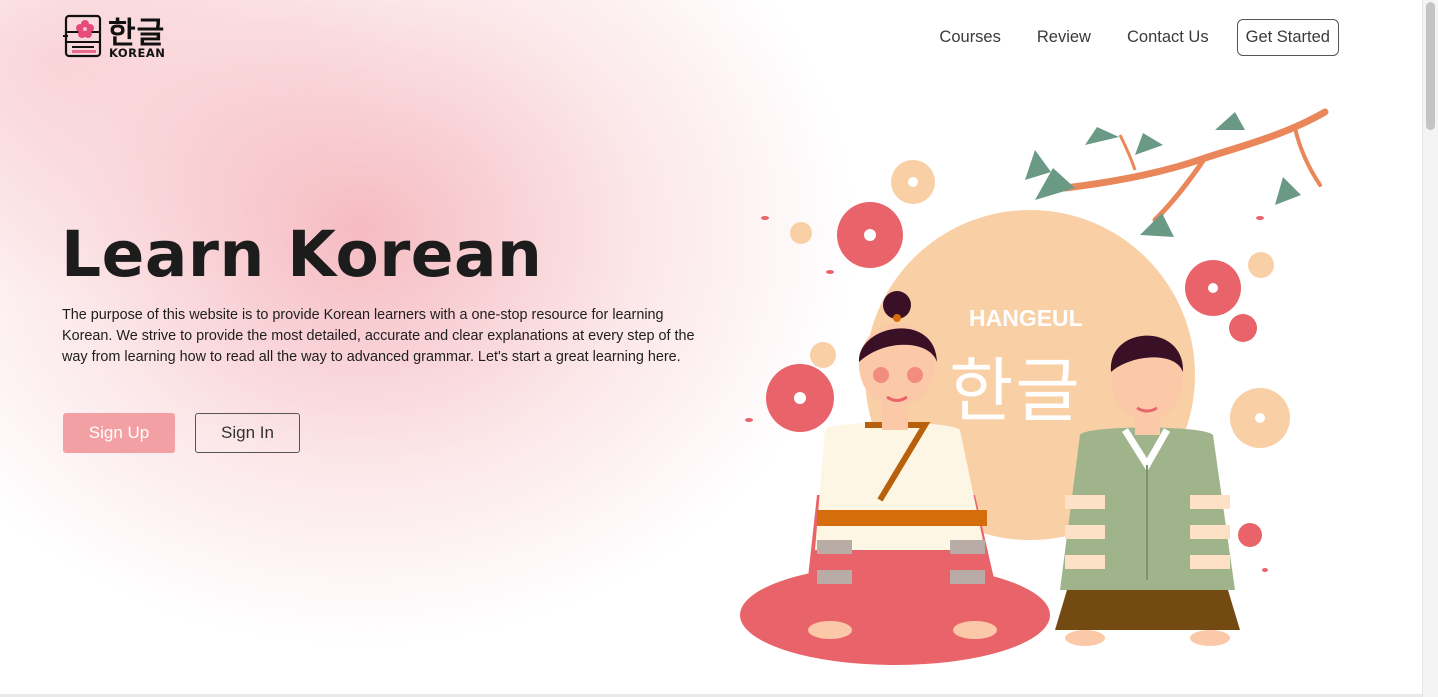 The height and width of the screenshot is (697, 1438). What do you see at coordinates (1015, 391) in the screenshot?
I see `illustration-hangul: 한글` at bounding box center [1015, 391].